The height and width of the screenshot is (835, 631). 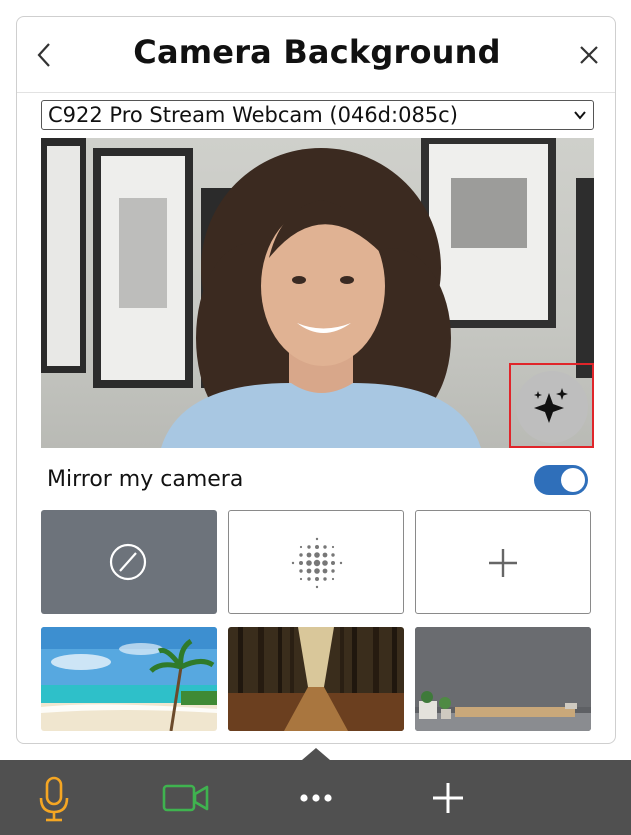 I want to click on more-options-button, so click(x=316, y=798).